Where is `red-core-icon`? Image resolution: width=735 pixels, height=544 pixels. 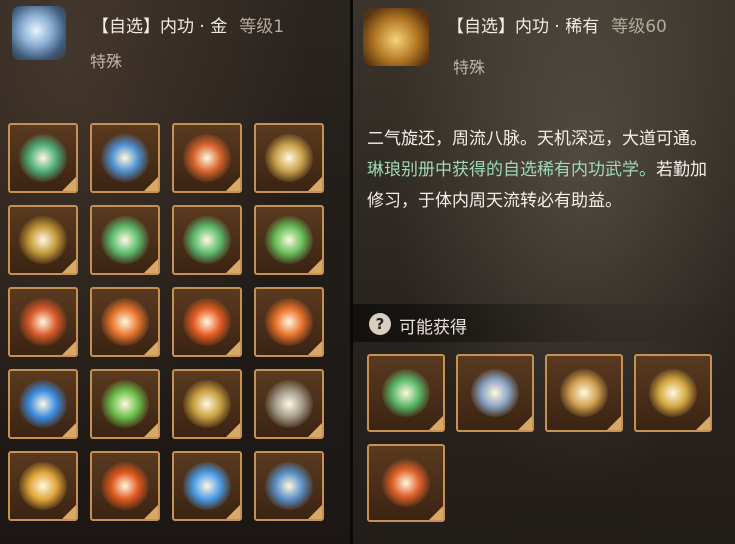 red-core-icon is located at coordinates (207, 158).